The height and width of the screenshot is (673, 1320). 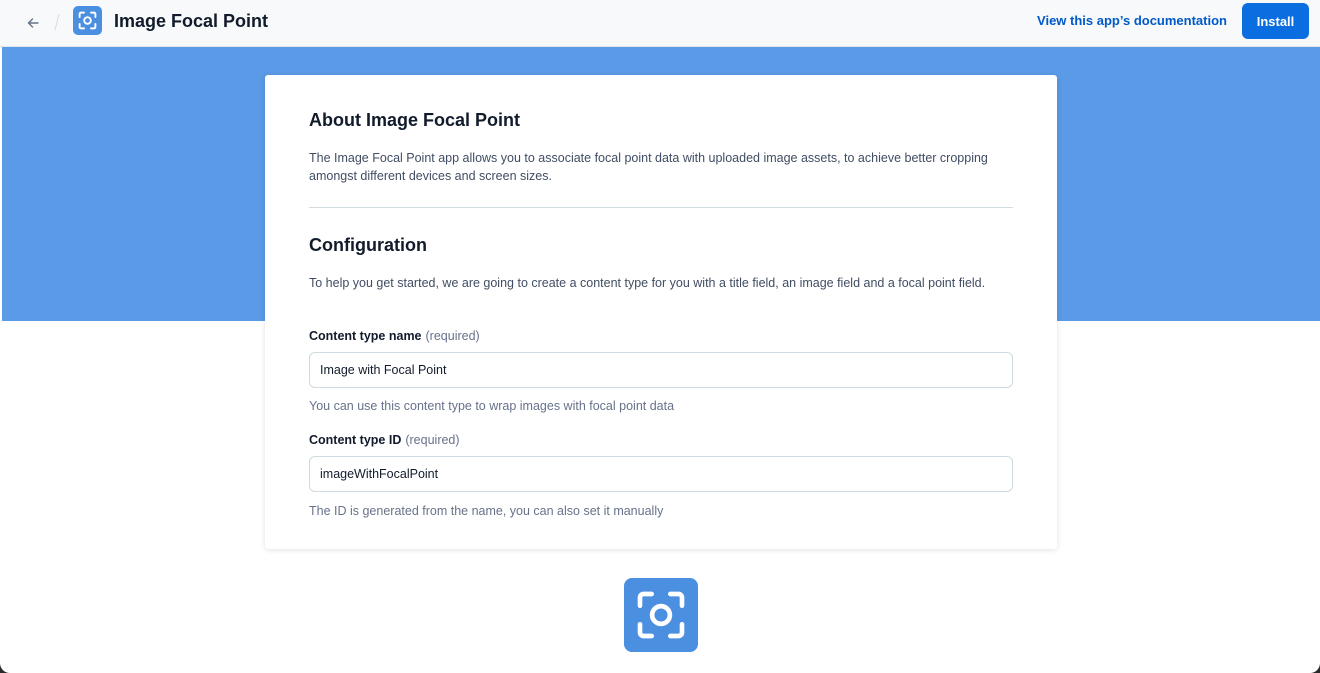 What do you see at coordinates (191, 21) in the screenshot?
I see `page-title: Image Focal Point` at bounding box center [191, 21].